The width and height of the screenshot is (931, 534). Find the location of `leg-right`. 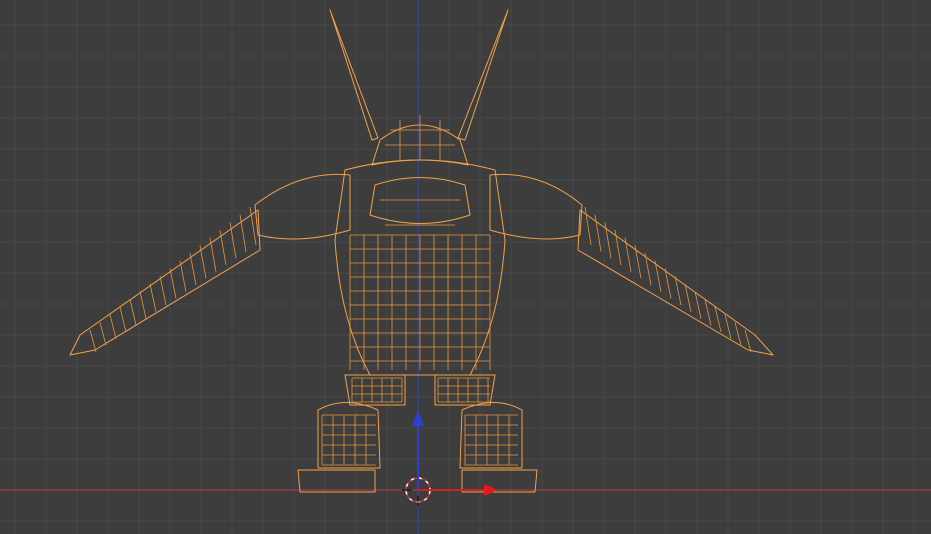

leg-right is located at coordinates (486, 433).